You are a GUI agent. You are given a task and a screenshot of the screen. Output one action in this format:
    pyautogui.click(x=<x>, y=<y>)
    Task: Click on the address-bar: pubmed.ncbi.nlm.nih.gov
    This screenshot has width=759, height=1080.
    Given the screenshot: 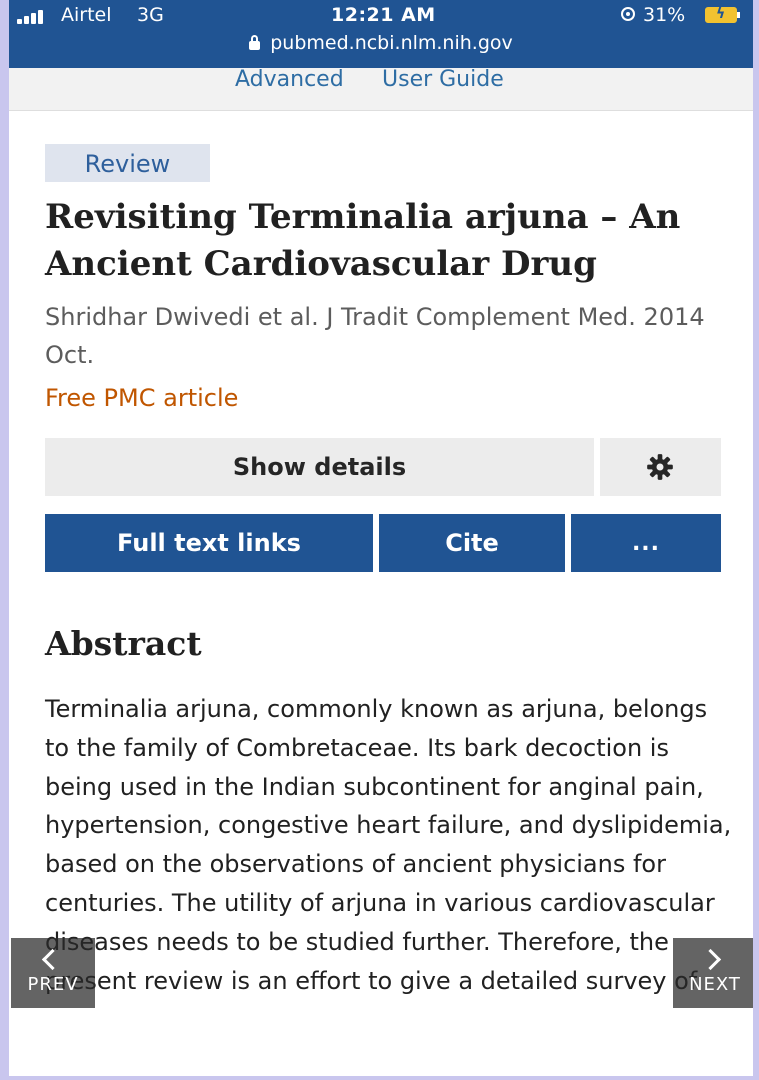 What is the action you would take?
    pyautogui.click(x=381, y=45)
    